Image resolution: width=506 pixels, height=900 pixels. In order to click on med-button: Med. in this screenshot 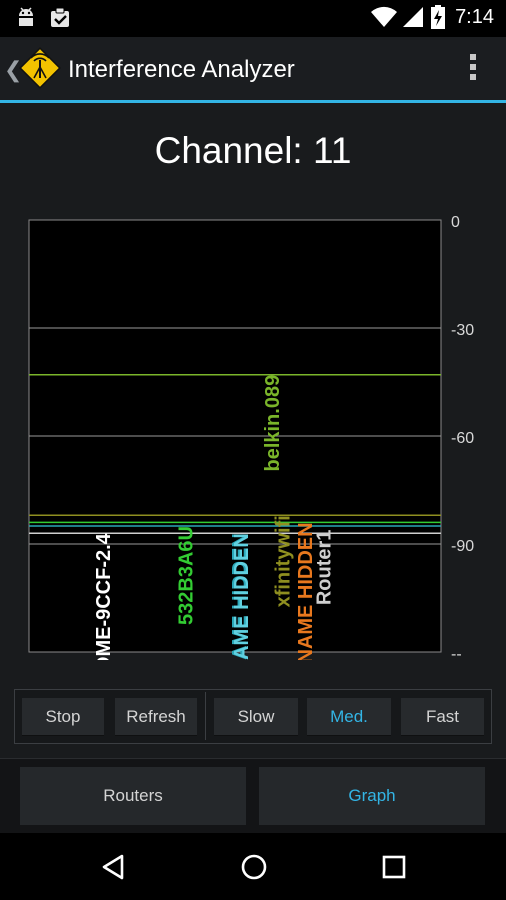, I will do `click(349, 717)`.